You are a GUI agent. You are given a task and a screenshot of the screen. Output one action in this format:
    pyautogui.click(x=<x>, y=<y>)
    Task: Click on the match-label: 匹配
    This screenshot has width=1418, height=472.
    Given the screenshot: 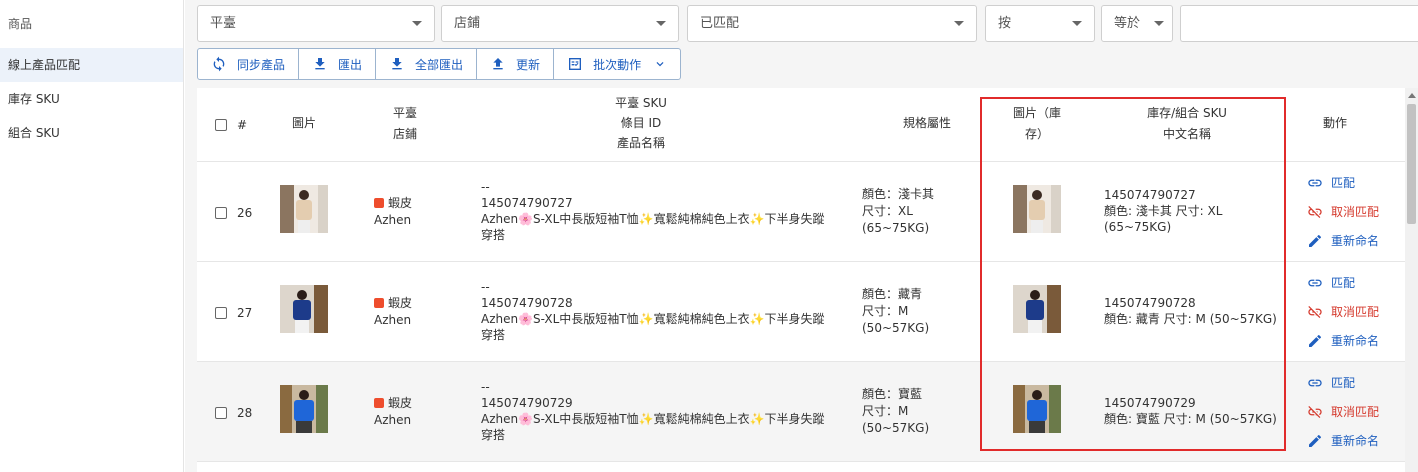 What is the action you would take?
    pyautogui.click(x=1343, y=383)
    